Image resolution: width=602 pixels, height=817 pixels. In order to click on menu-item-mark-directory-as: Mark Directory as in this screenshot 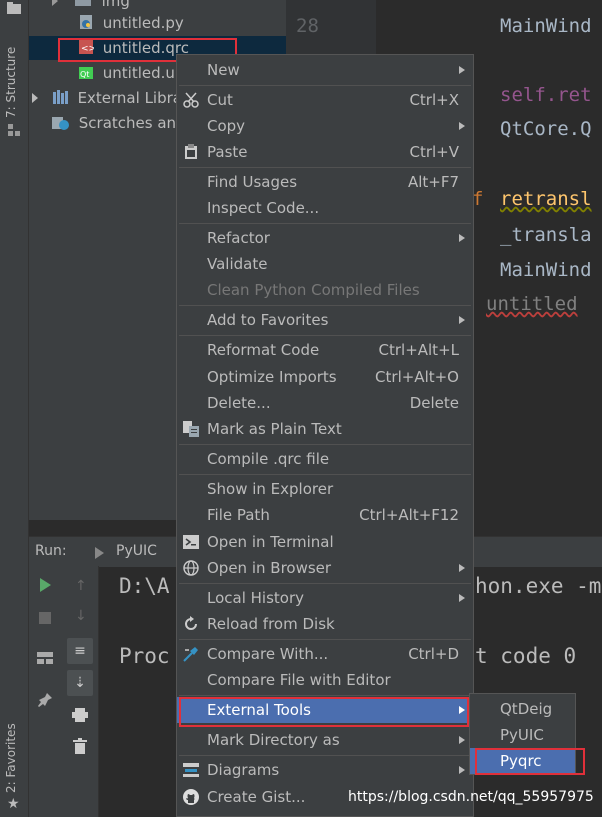, I will do `click(325, 740)`.